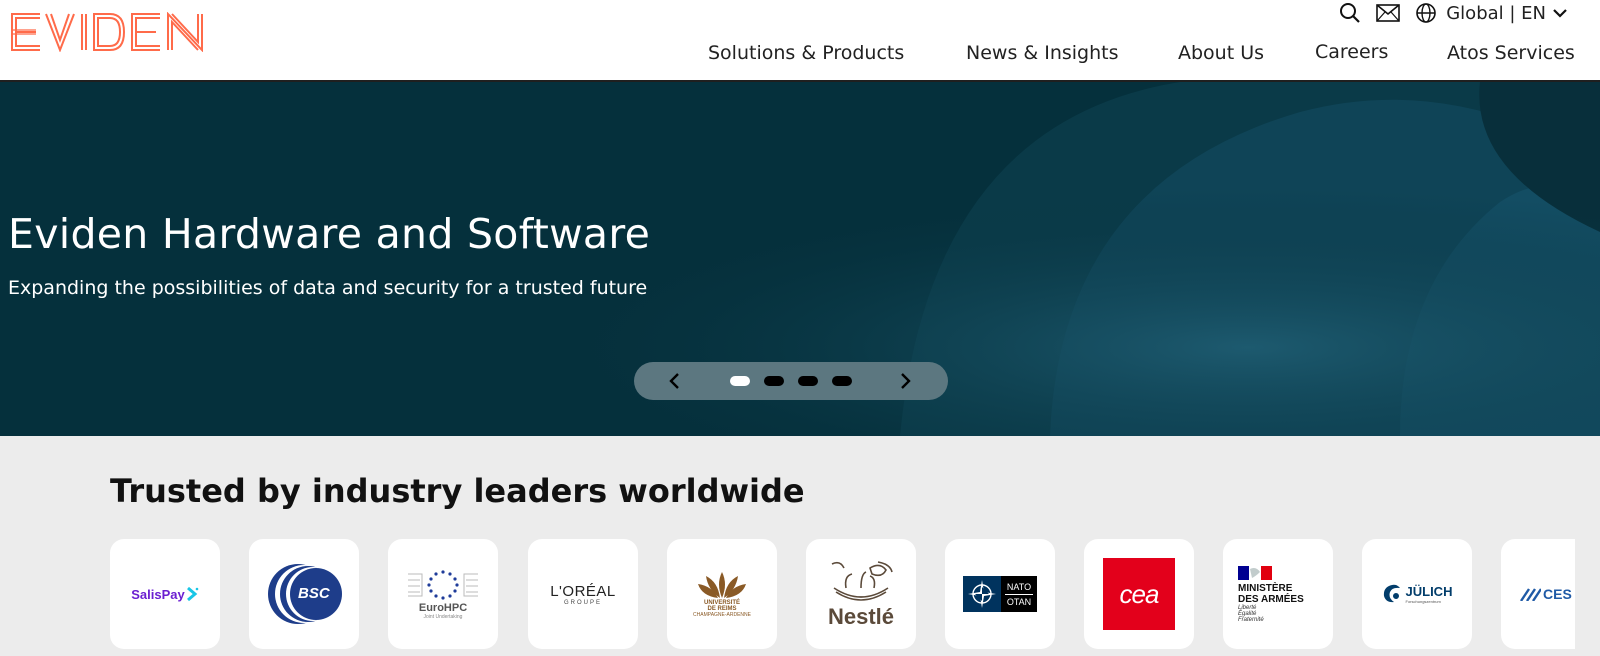  I want to click on loreal-logo-text: L'ORÉAL, so click(583, 591).